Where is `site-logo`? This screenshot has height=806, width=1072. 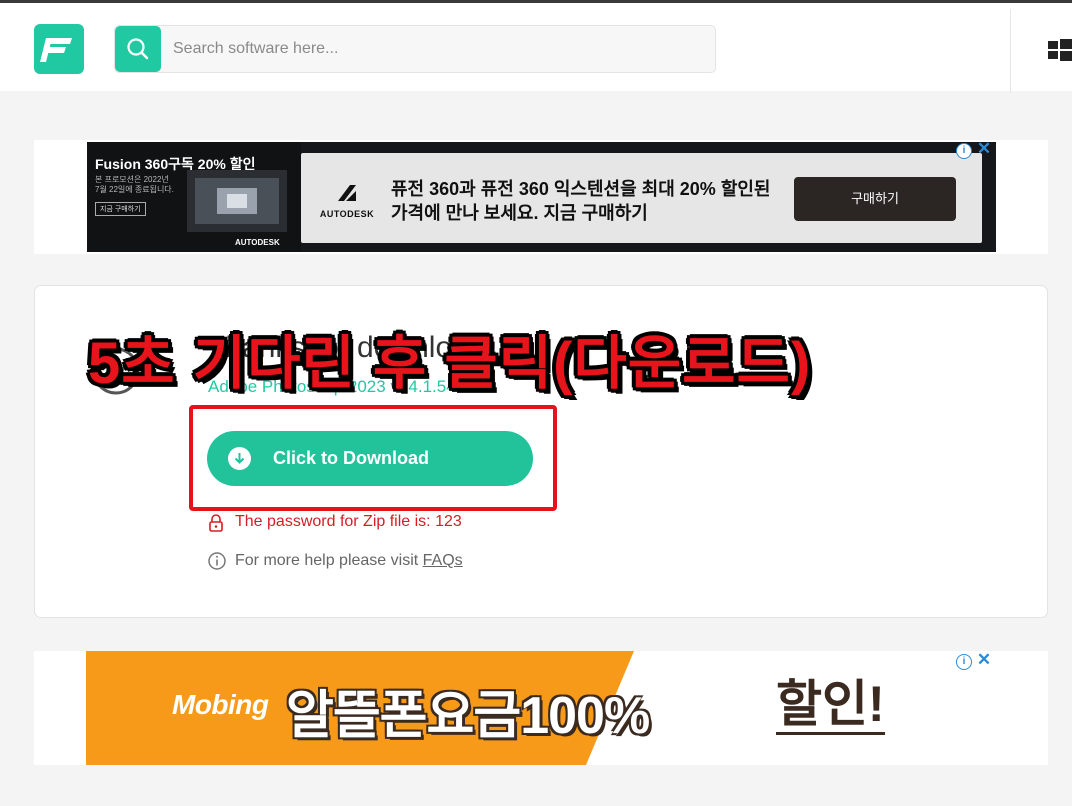
site-logo is located at coordinates (59, 49).